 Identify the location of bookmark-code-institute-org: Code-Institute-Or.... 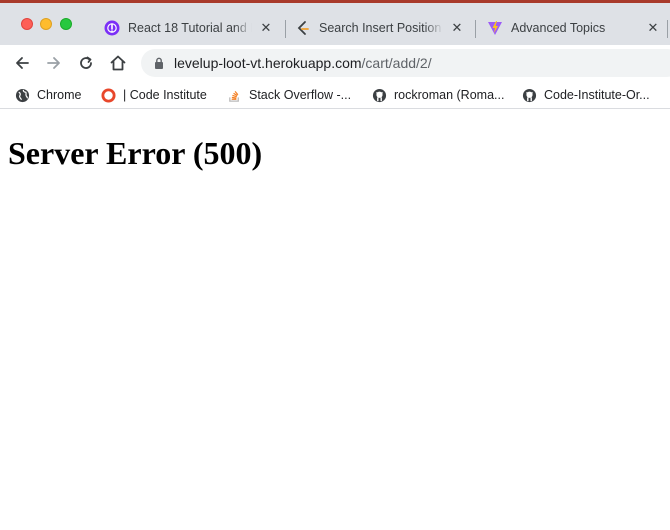
(585, 95).